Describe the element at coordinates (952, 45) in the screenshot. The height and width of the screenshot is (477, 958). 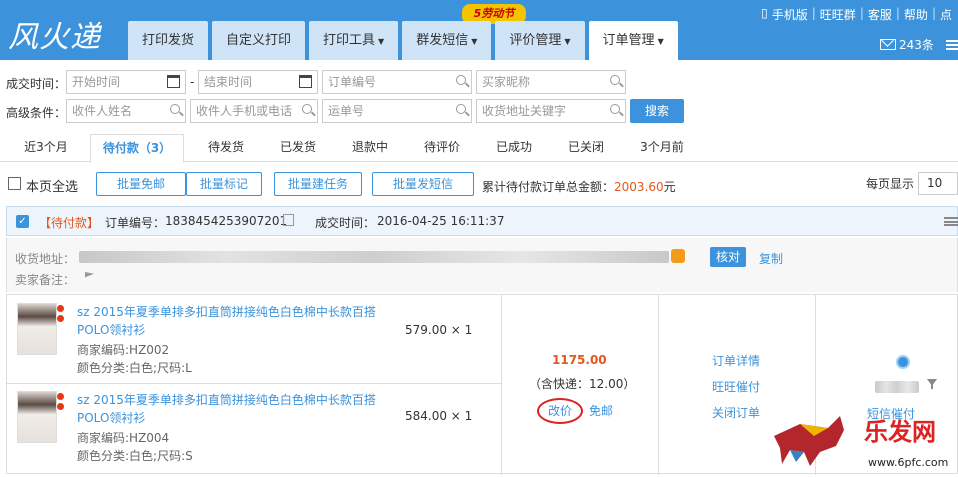
I see `menu-icon` at that location.